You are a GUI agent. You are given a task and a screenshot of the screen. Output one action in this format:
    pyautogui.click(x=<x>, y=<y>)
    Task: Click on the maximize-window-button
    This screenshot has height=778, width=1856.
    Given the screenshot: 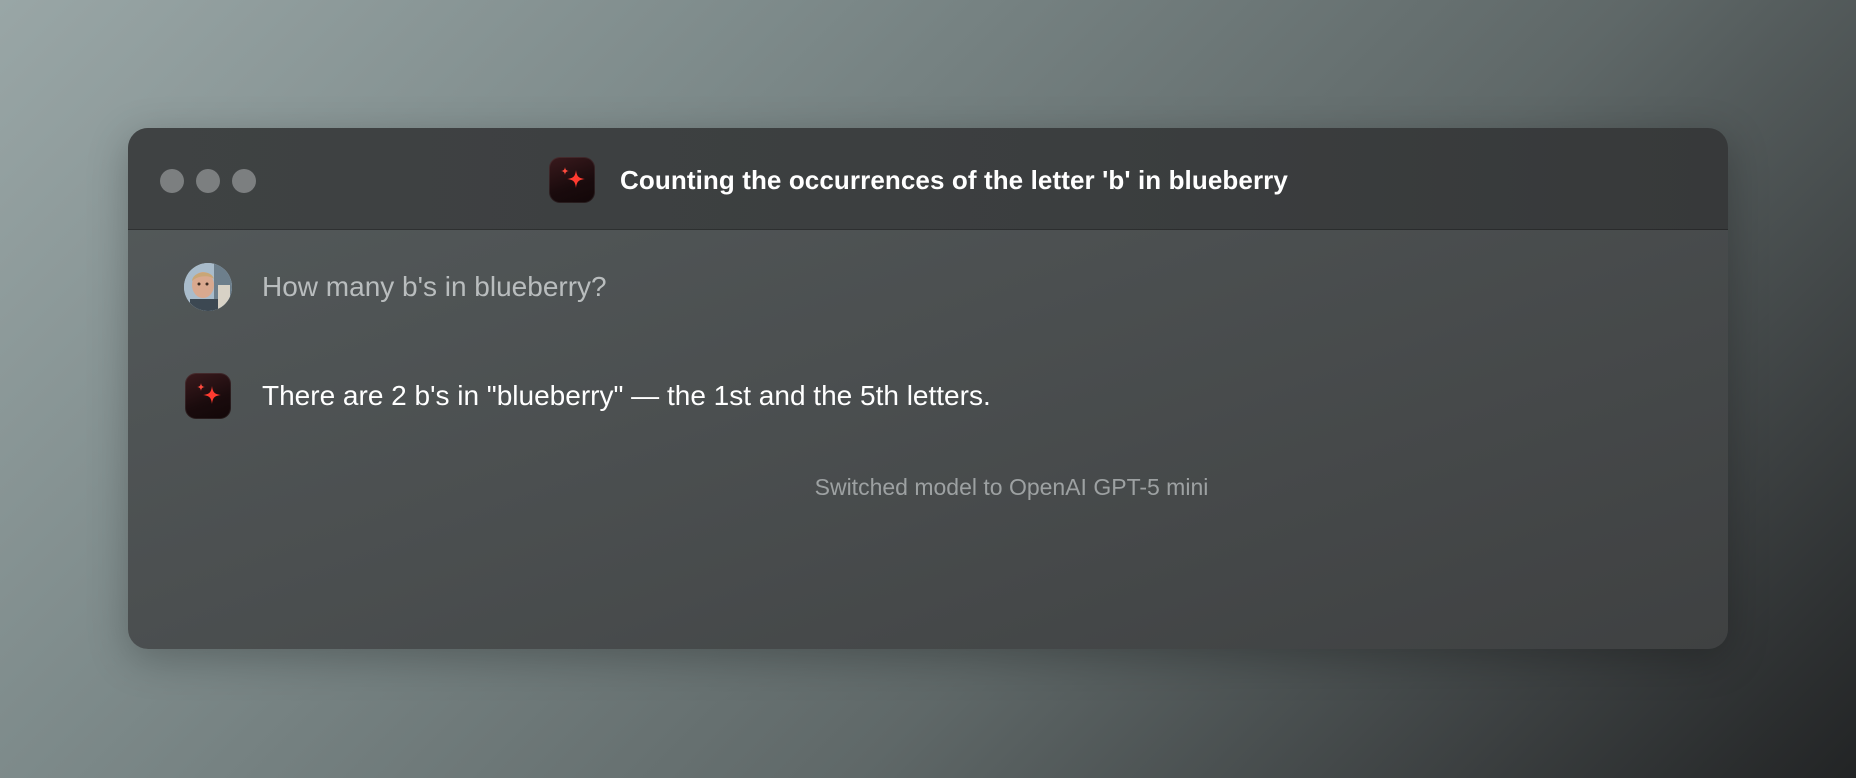 What is the action you would take?
    pyautogui.click(x=244, y=181)
    